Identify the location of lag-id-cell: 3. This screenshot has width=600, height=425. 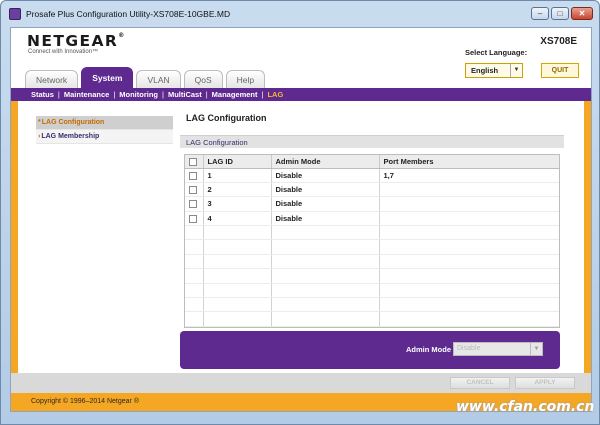
(237, 204).